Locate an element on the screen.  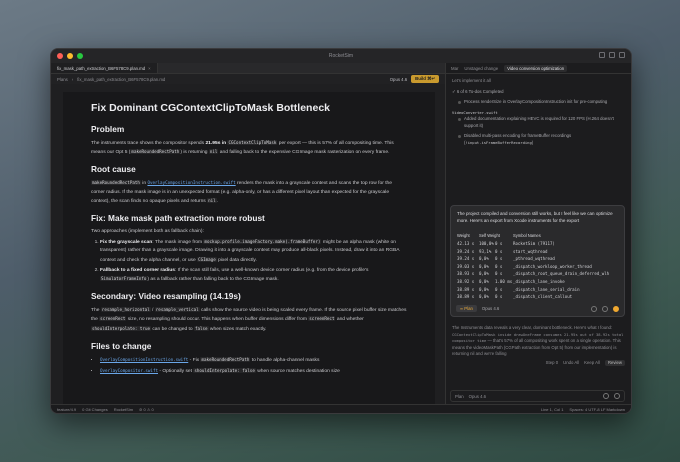
undo-all-button: Undo All is located at coordinates (571, 363).